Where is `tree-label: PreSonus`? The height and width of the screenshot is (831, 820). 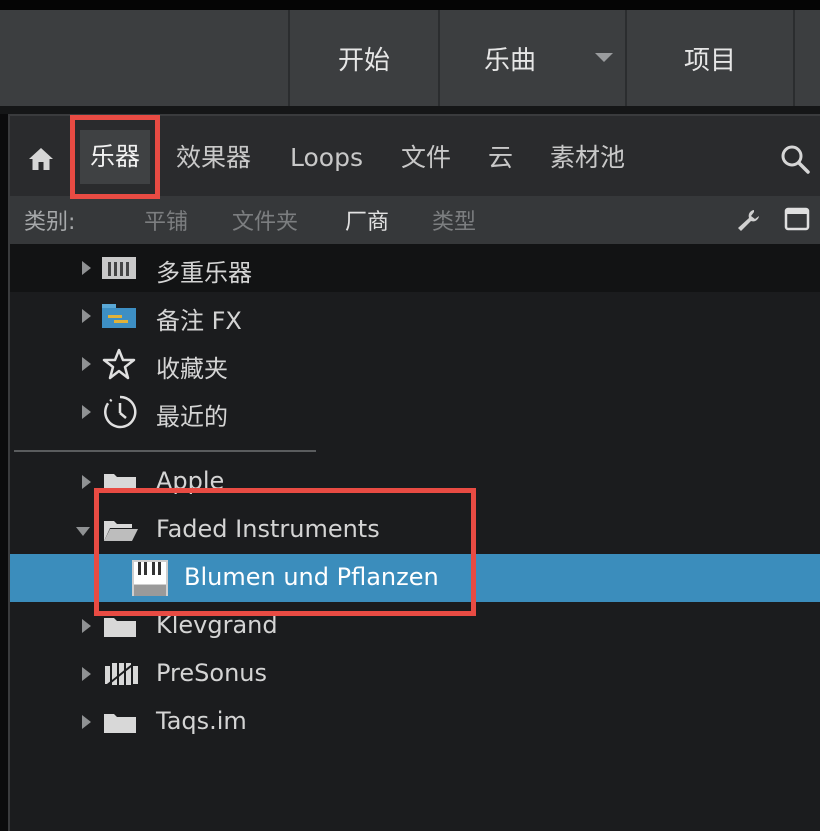 tree-label: PreSonus is located at coordinates (211, 673).